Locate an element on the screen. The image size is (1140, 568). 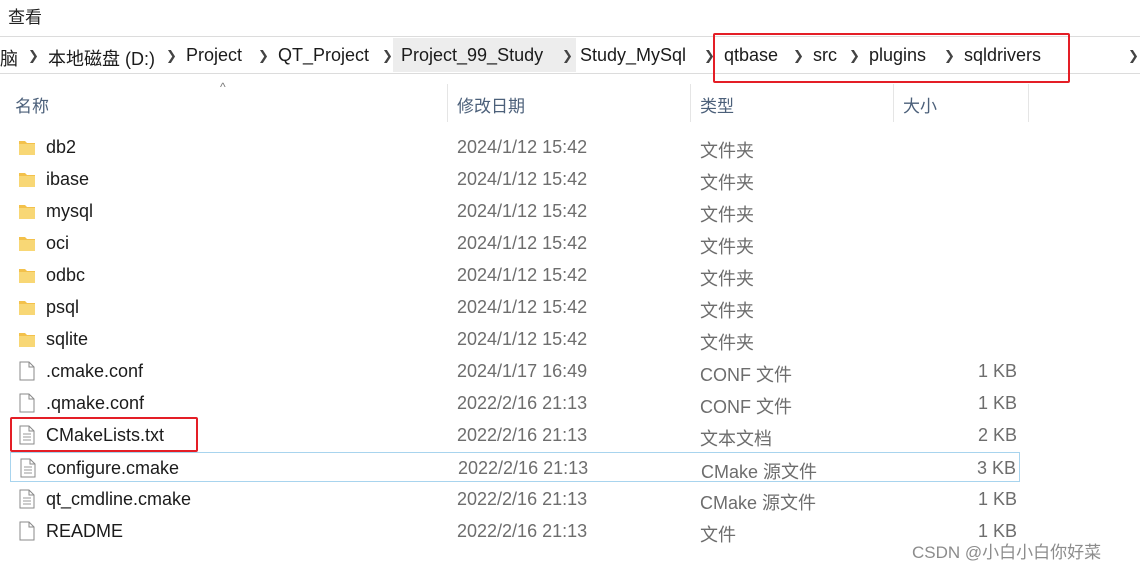
file-name: psql is located at coordinates (63, 307).